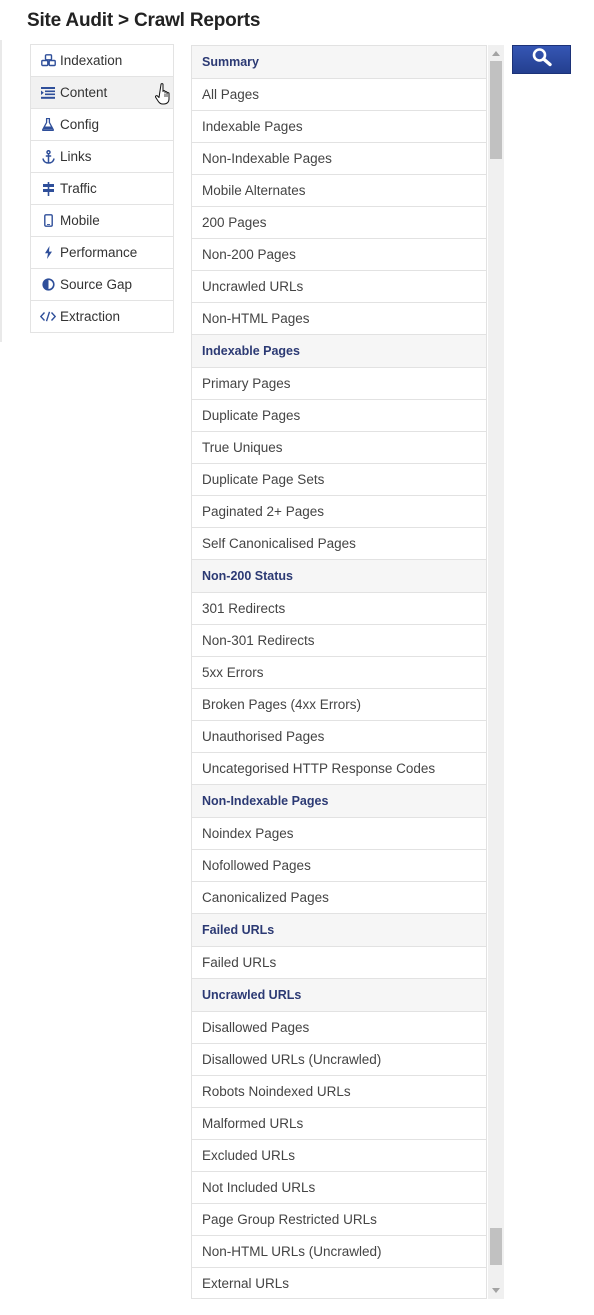 This screenshot has width=594, height=1315. What do you see at coordinates (339, 254) in the screenshot?
I see `report-link: Non-200 Pages` at bounding box center [339, 254].